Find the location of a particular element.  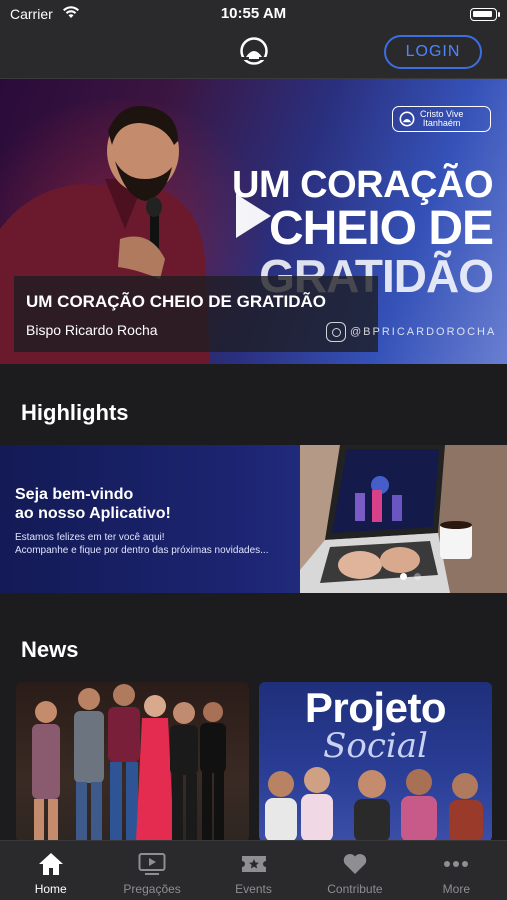

news-card: Projeto Social is located at coordinates (375, 762).